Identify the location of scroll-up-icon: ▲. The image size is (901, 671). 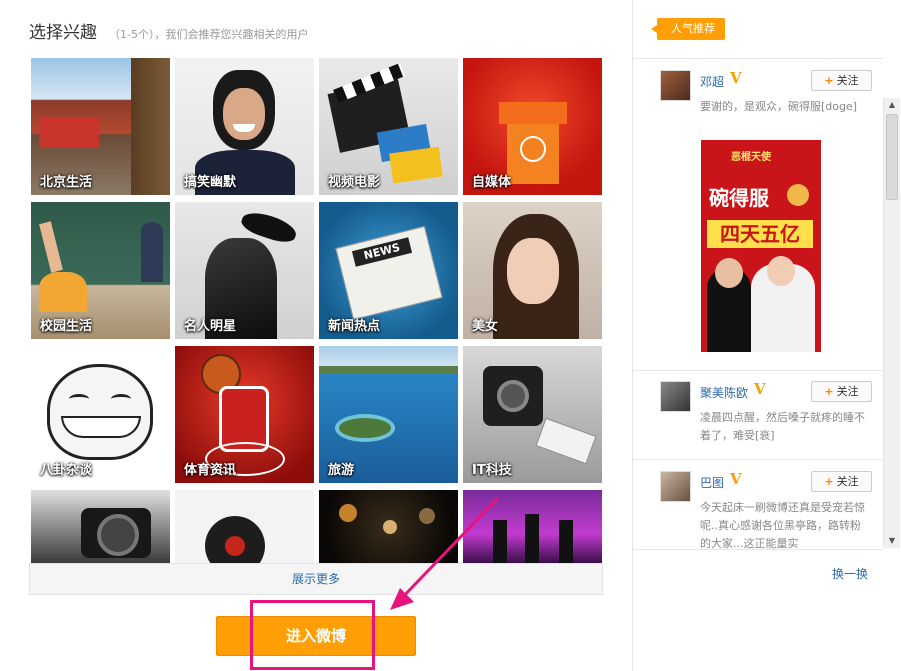
(892, 105).